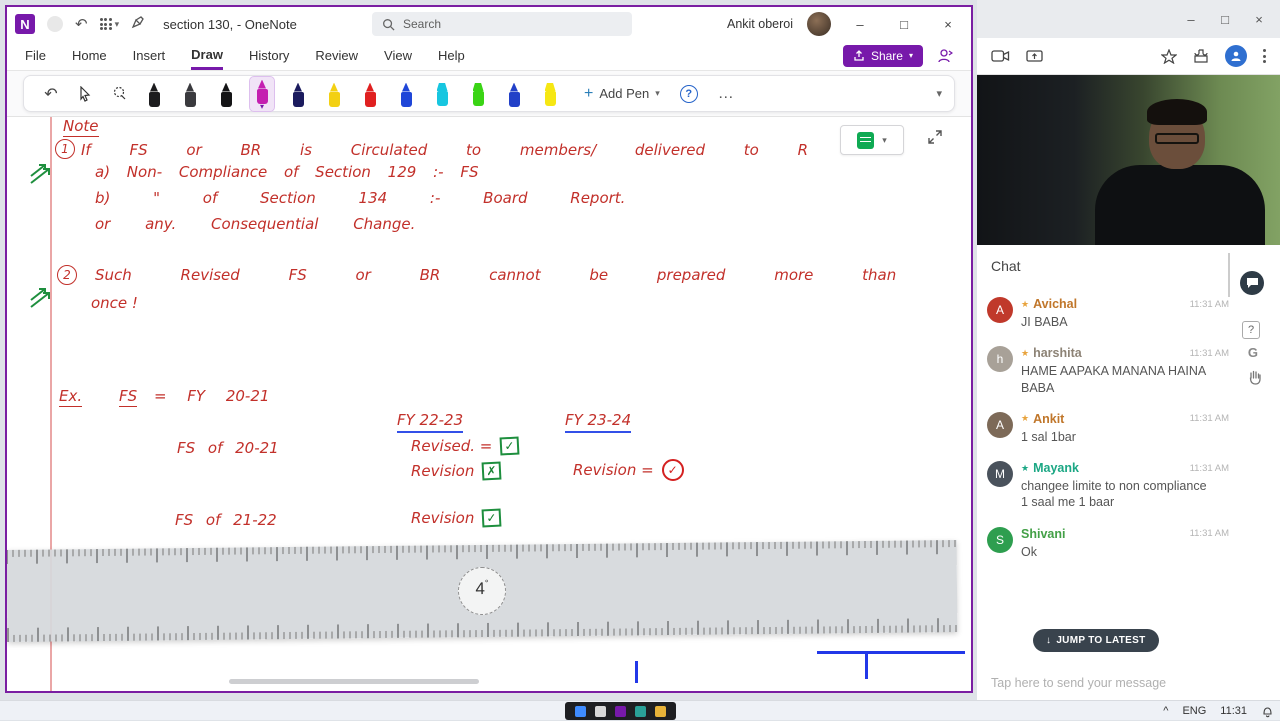  What do you see at coordinates (406, 94) in the screenshot?
I see `pen-blue` at bounding box center [406, 94].